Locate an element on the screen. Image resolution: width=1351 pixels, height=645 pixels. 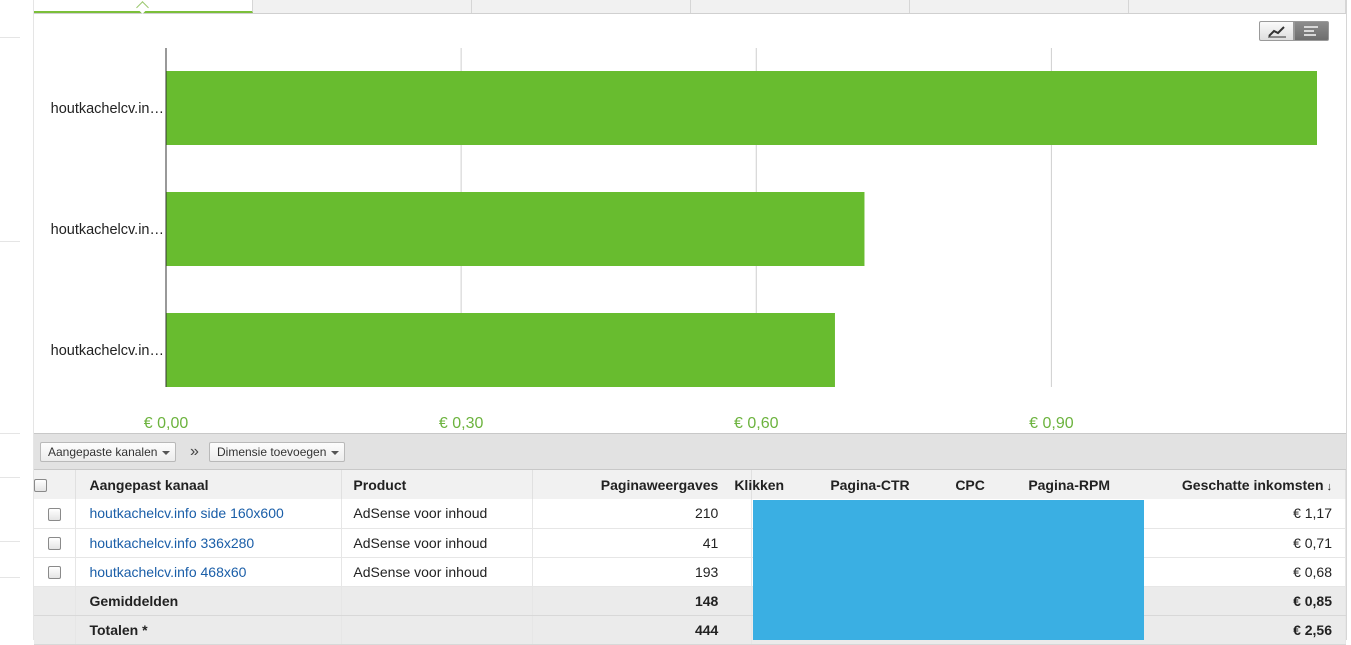
earnings-cell: € 0,71 is located at coordinates (1244, 543).